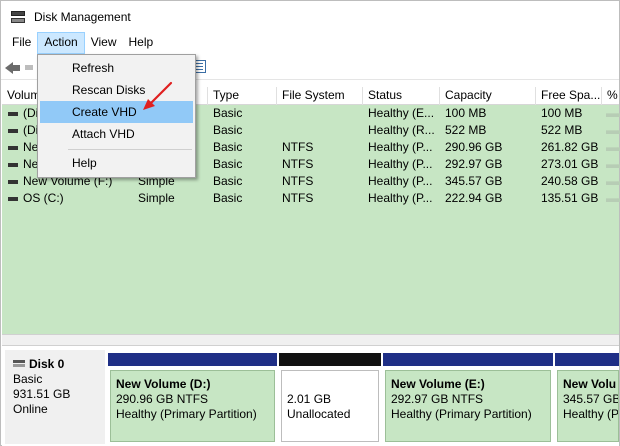 This screenshot has height=446, width=620. What do you see at coordinates (332, 384) in the screenshot?
I see `partition-name` at bounding box center [332, 384].